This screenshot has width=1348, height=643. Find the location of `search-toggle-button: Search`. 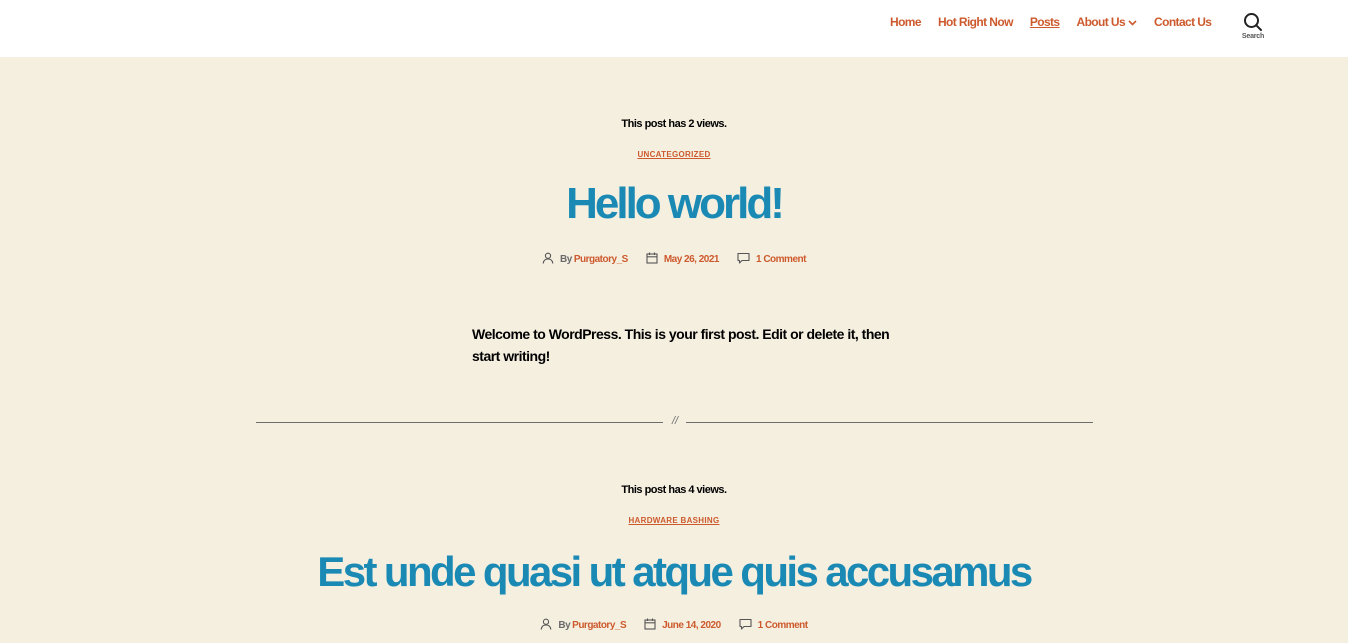

search-toggle-button: Search is located at coordinates (1253, 26).